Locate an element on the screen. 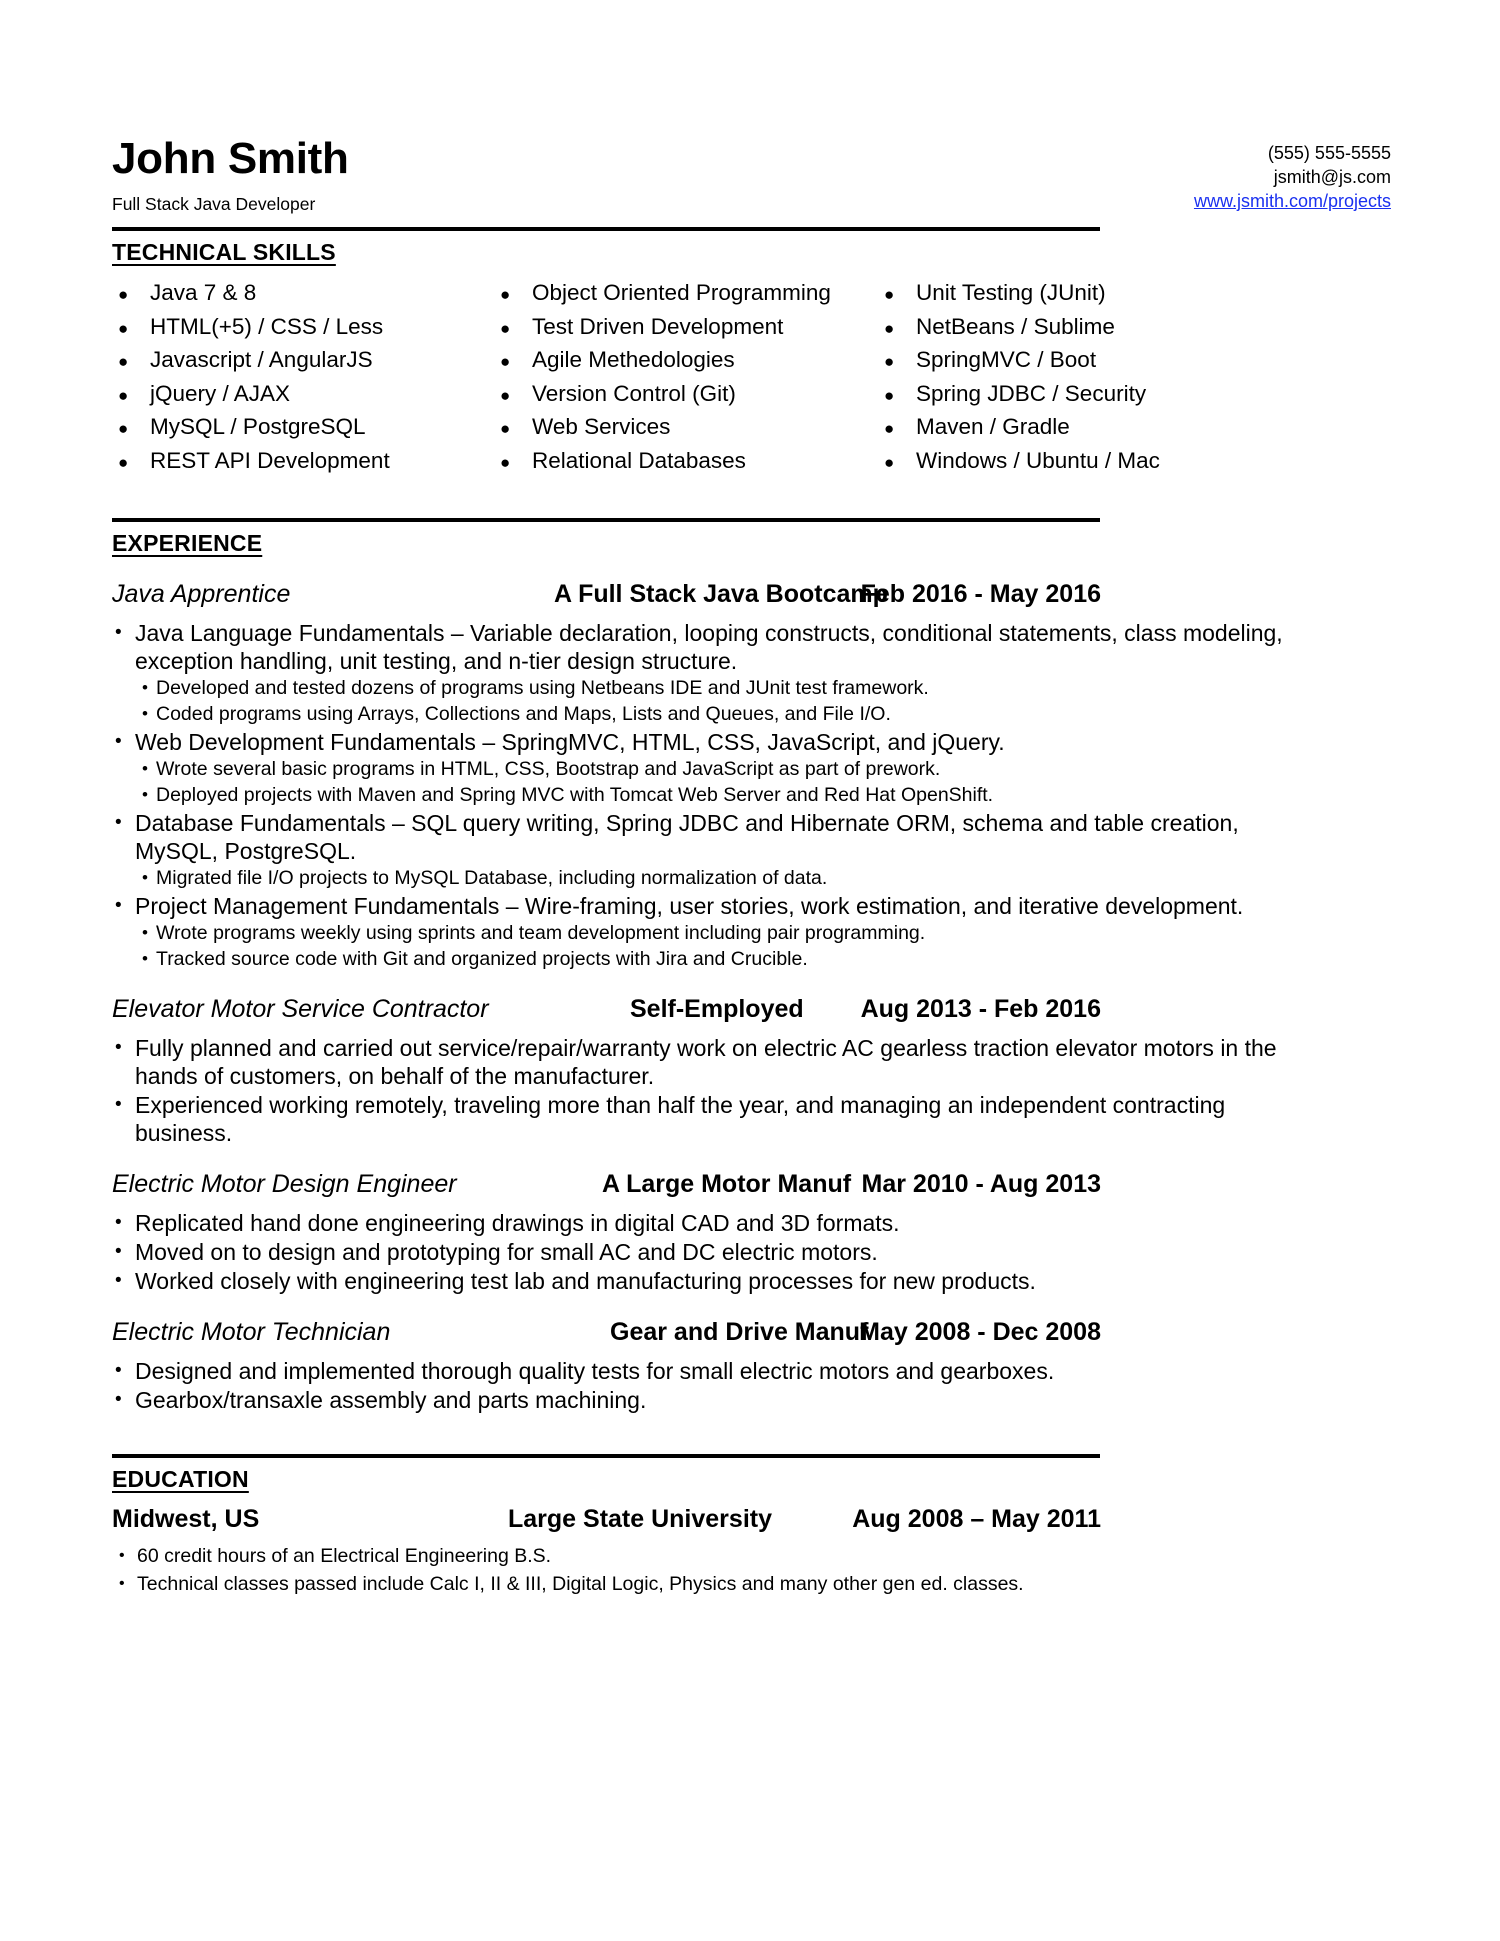  skill-label: jQuery / AJAX is located at coordinates (220, 393).